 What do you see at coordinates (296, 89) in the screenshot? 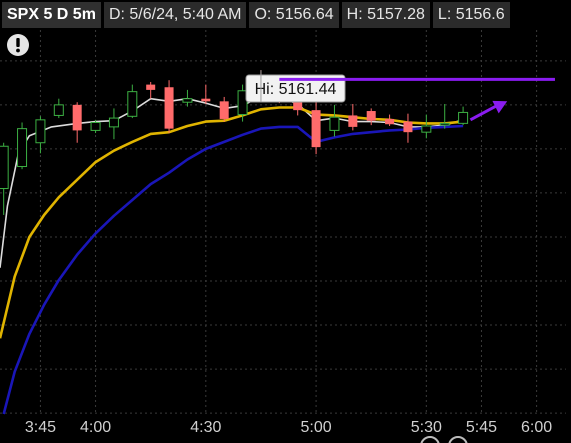
I see `high-tooltip-label: Hi: 5161.44` at bounding box center [296, 89].